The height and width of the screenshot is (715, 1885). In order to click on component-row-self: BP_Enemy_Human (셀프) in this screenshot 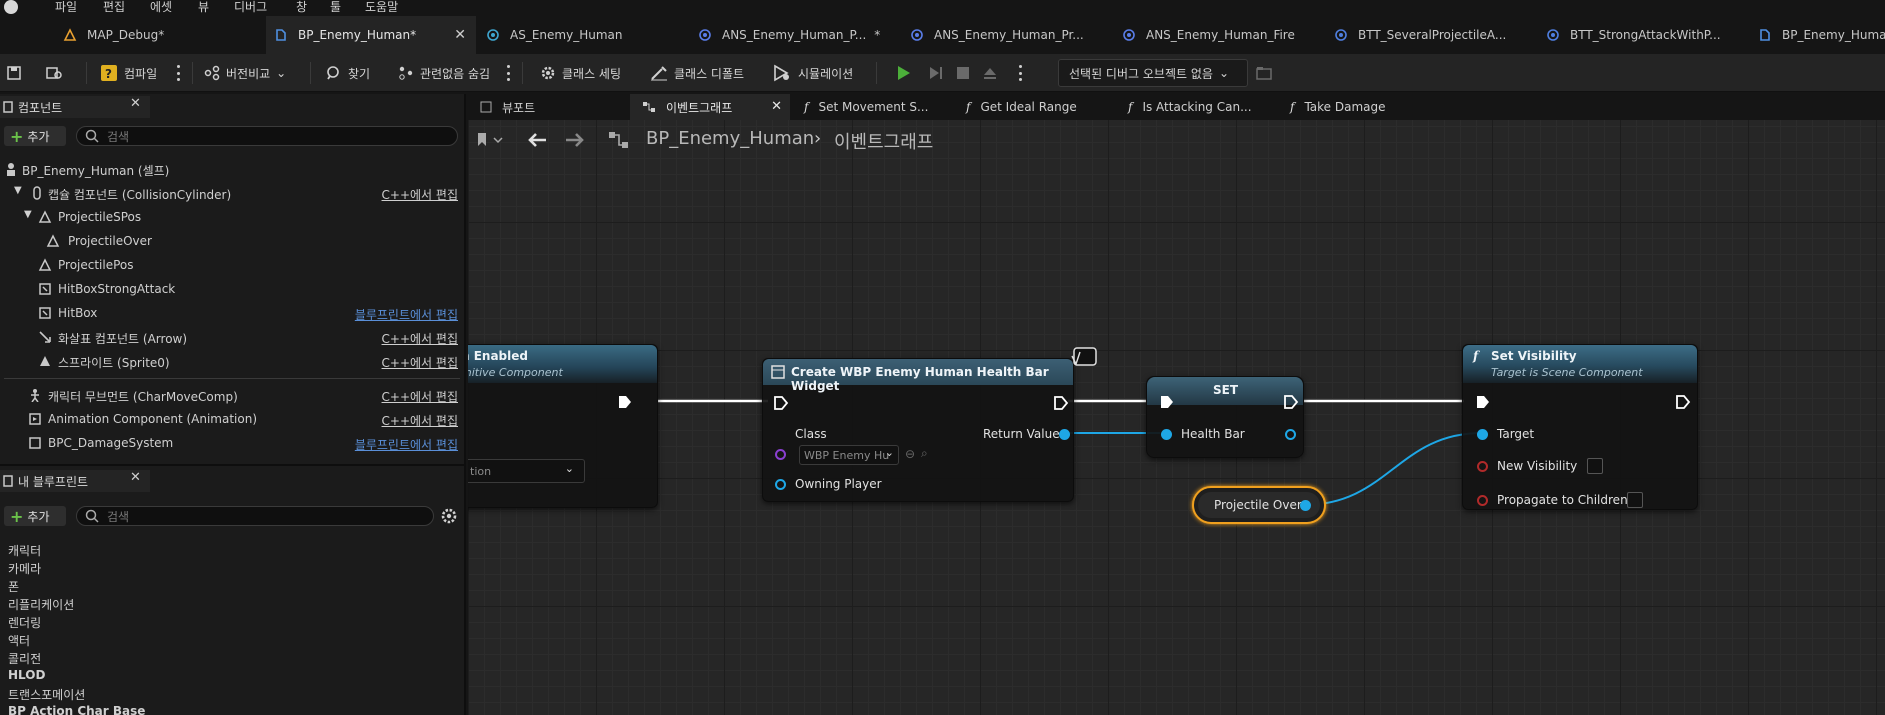, I will do `click(232, 169)`.